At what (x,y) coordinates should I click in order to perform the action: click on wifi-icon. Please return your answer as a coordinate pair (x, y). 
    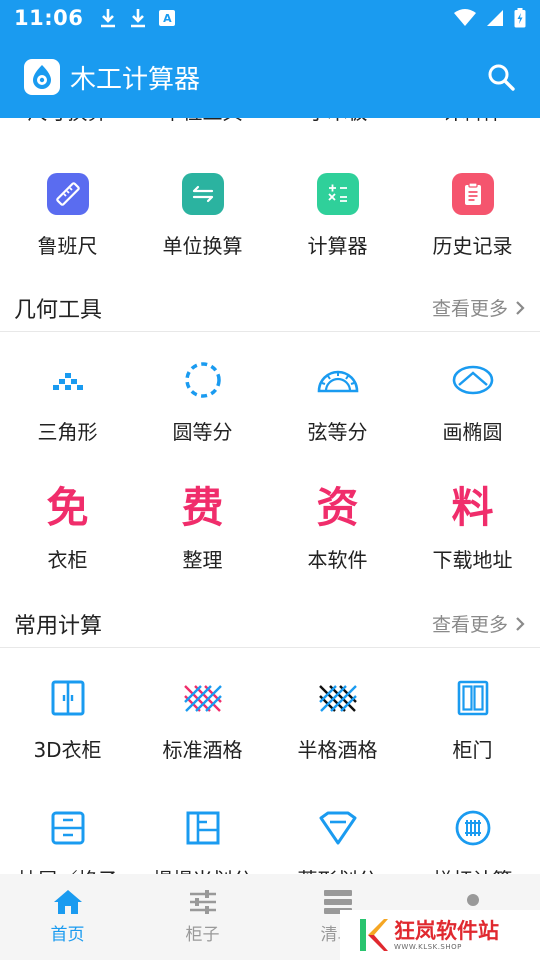
    Looking at the image, I should click on (465, 17).